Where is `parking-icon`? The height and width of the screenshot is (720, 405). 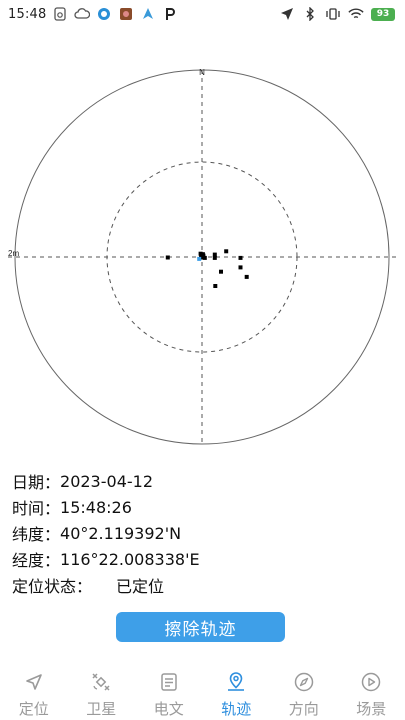
parking-icon is located at coordinates (170, 14).